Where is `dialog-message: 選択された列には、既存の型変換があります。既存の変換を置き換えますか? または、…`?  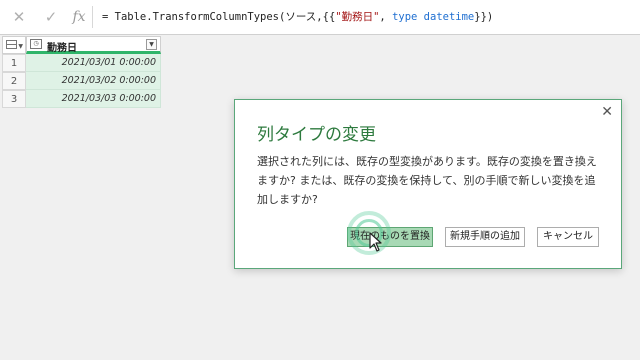
dialog-message: 選択された列には、既存の型変換があります。既存の変換を置き換えますか? または、… is located at coordinates (427, 180).